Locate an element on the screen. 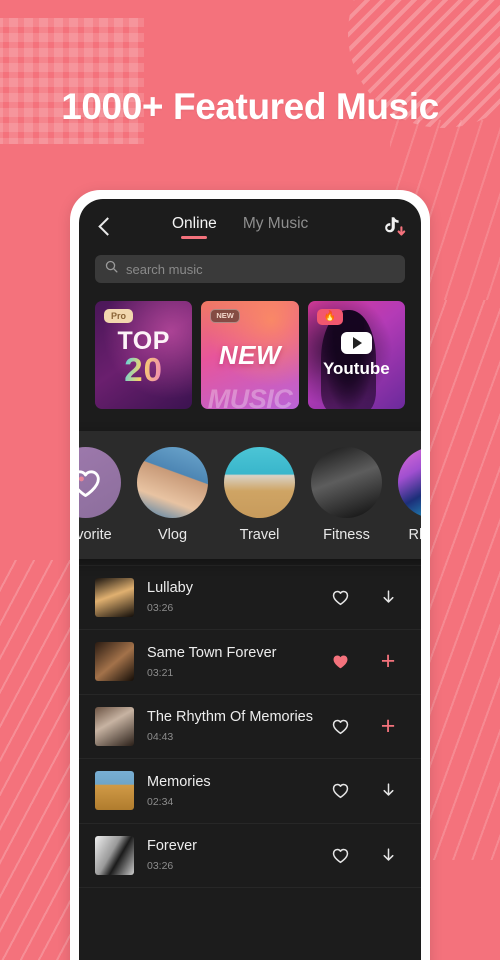  song-title: Memories is located at coordinates (179, 781).